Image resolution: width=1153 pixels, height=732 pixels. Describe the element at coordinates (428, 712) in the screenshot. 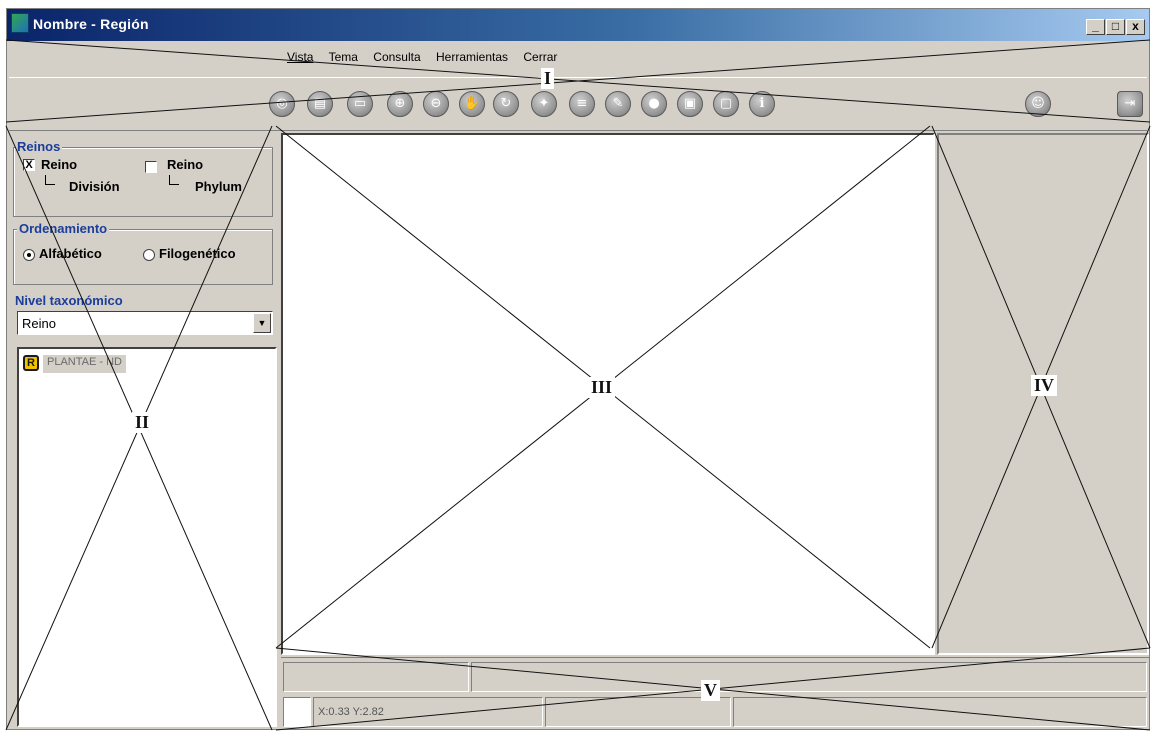

I see `coordinates-readout: X:0.33 Y:2.82` at that location.